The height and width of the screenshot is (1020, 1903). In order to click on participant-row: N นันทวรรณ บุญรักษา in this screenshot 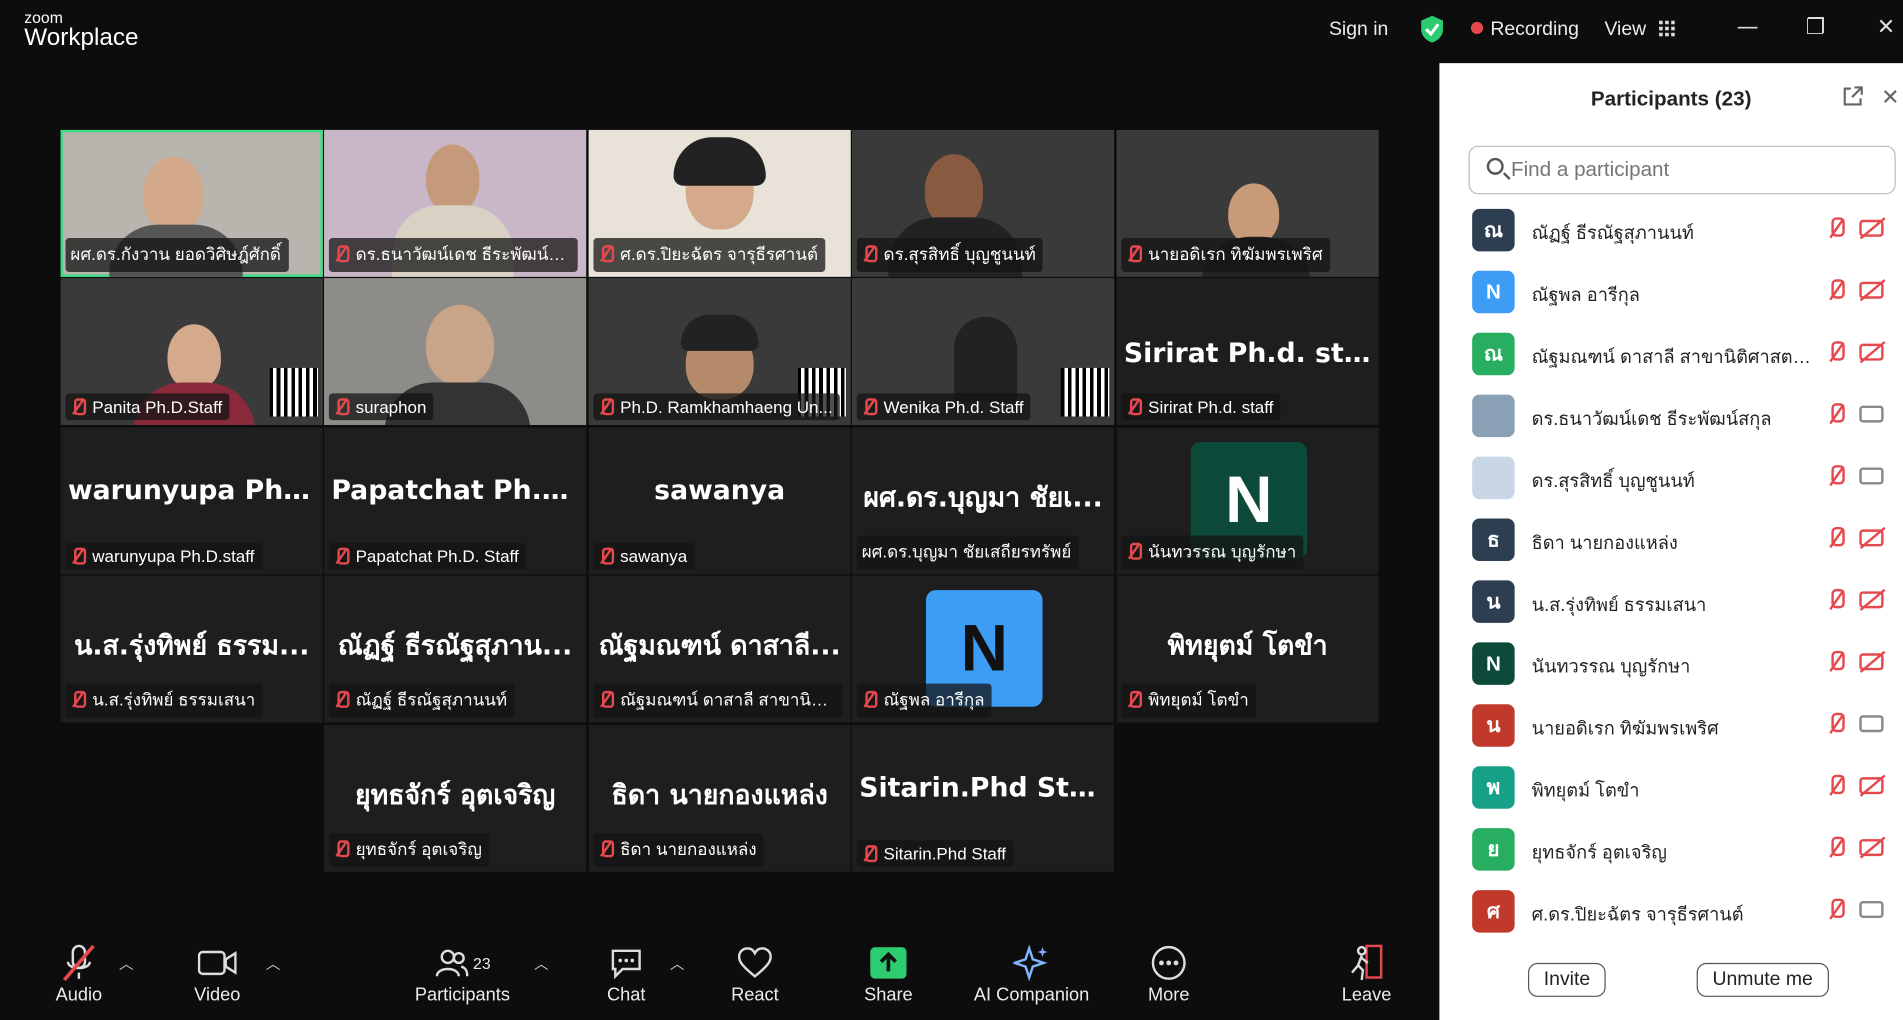, I will do `click(1671, 664)`.